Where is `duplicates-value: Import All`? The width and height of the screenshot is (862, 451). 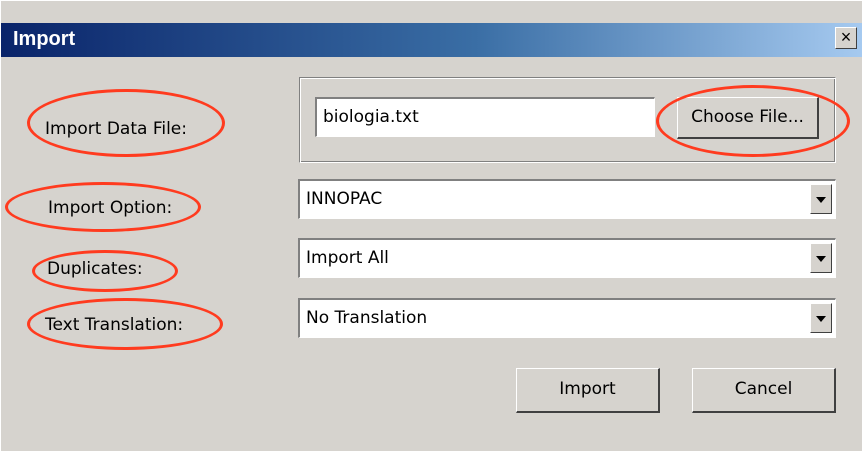 duplicates-value: Import All is located at coordinates (347, 258).